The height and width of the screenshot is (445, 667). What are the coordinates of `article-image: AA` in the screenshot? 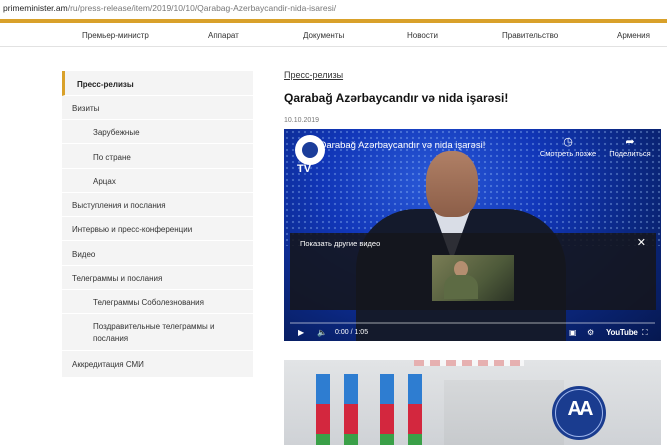 It's located at (472, 402).